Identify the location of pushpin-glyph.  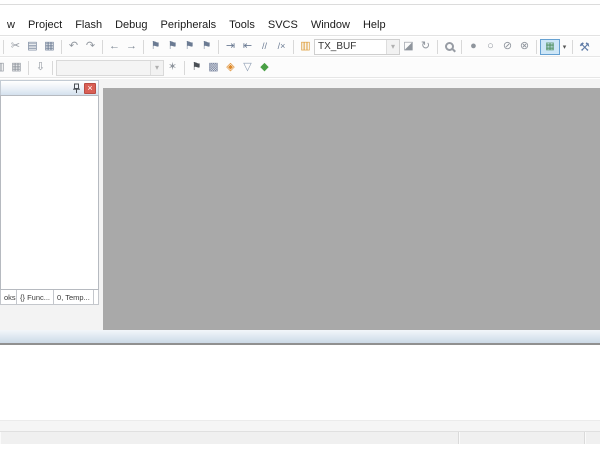
(76, 88).